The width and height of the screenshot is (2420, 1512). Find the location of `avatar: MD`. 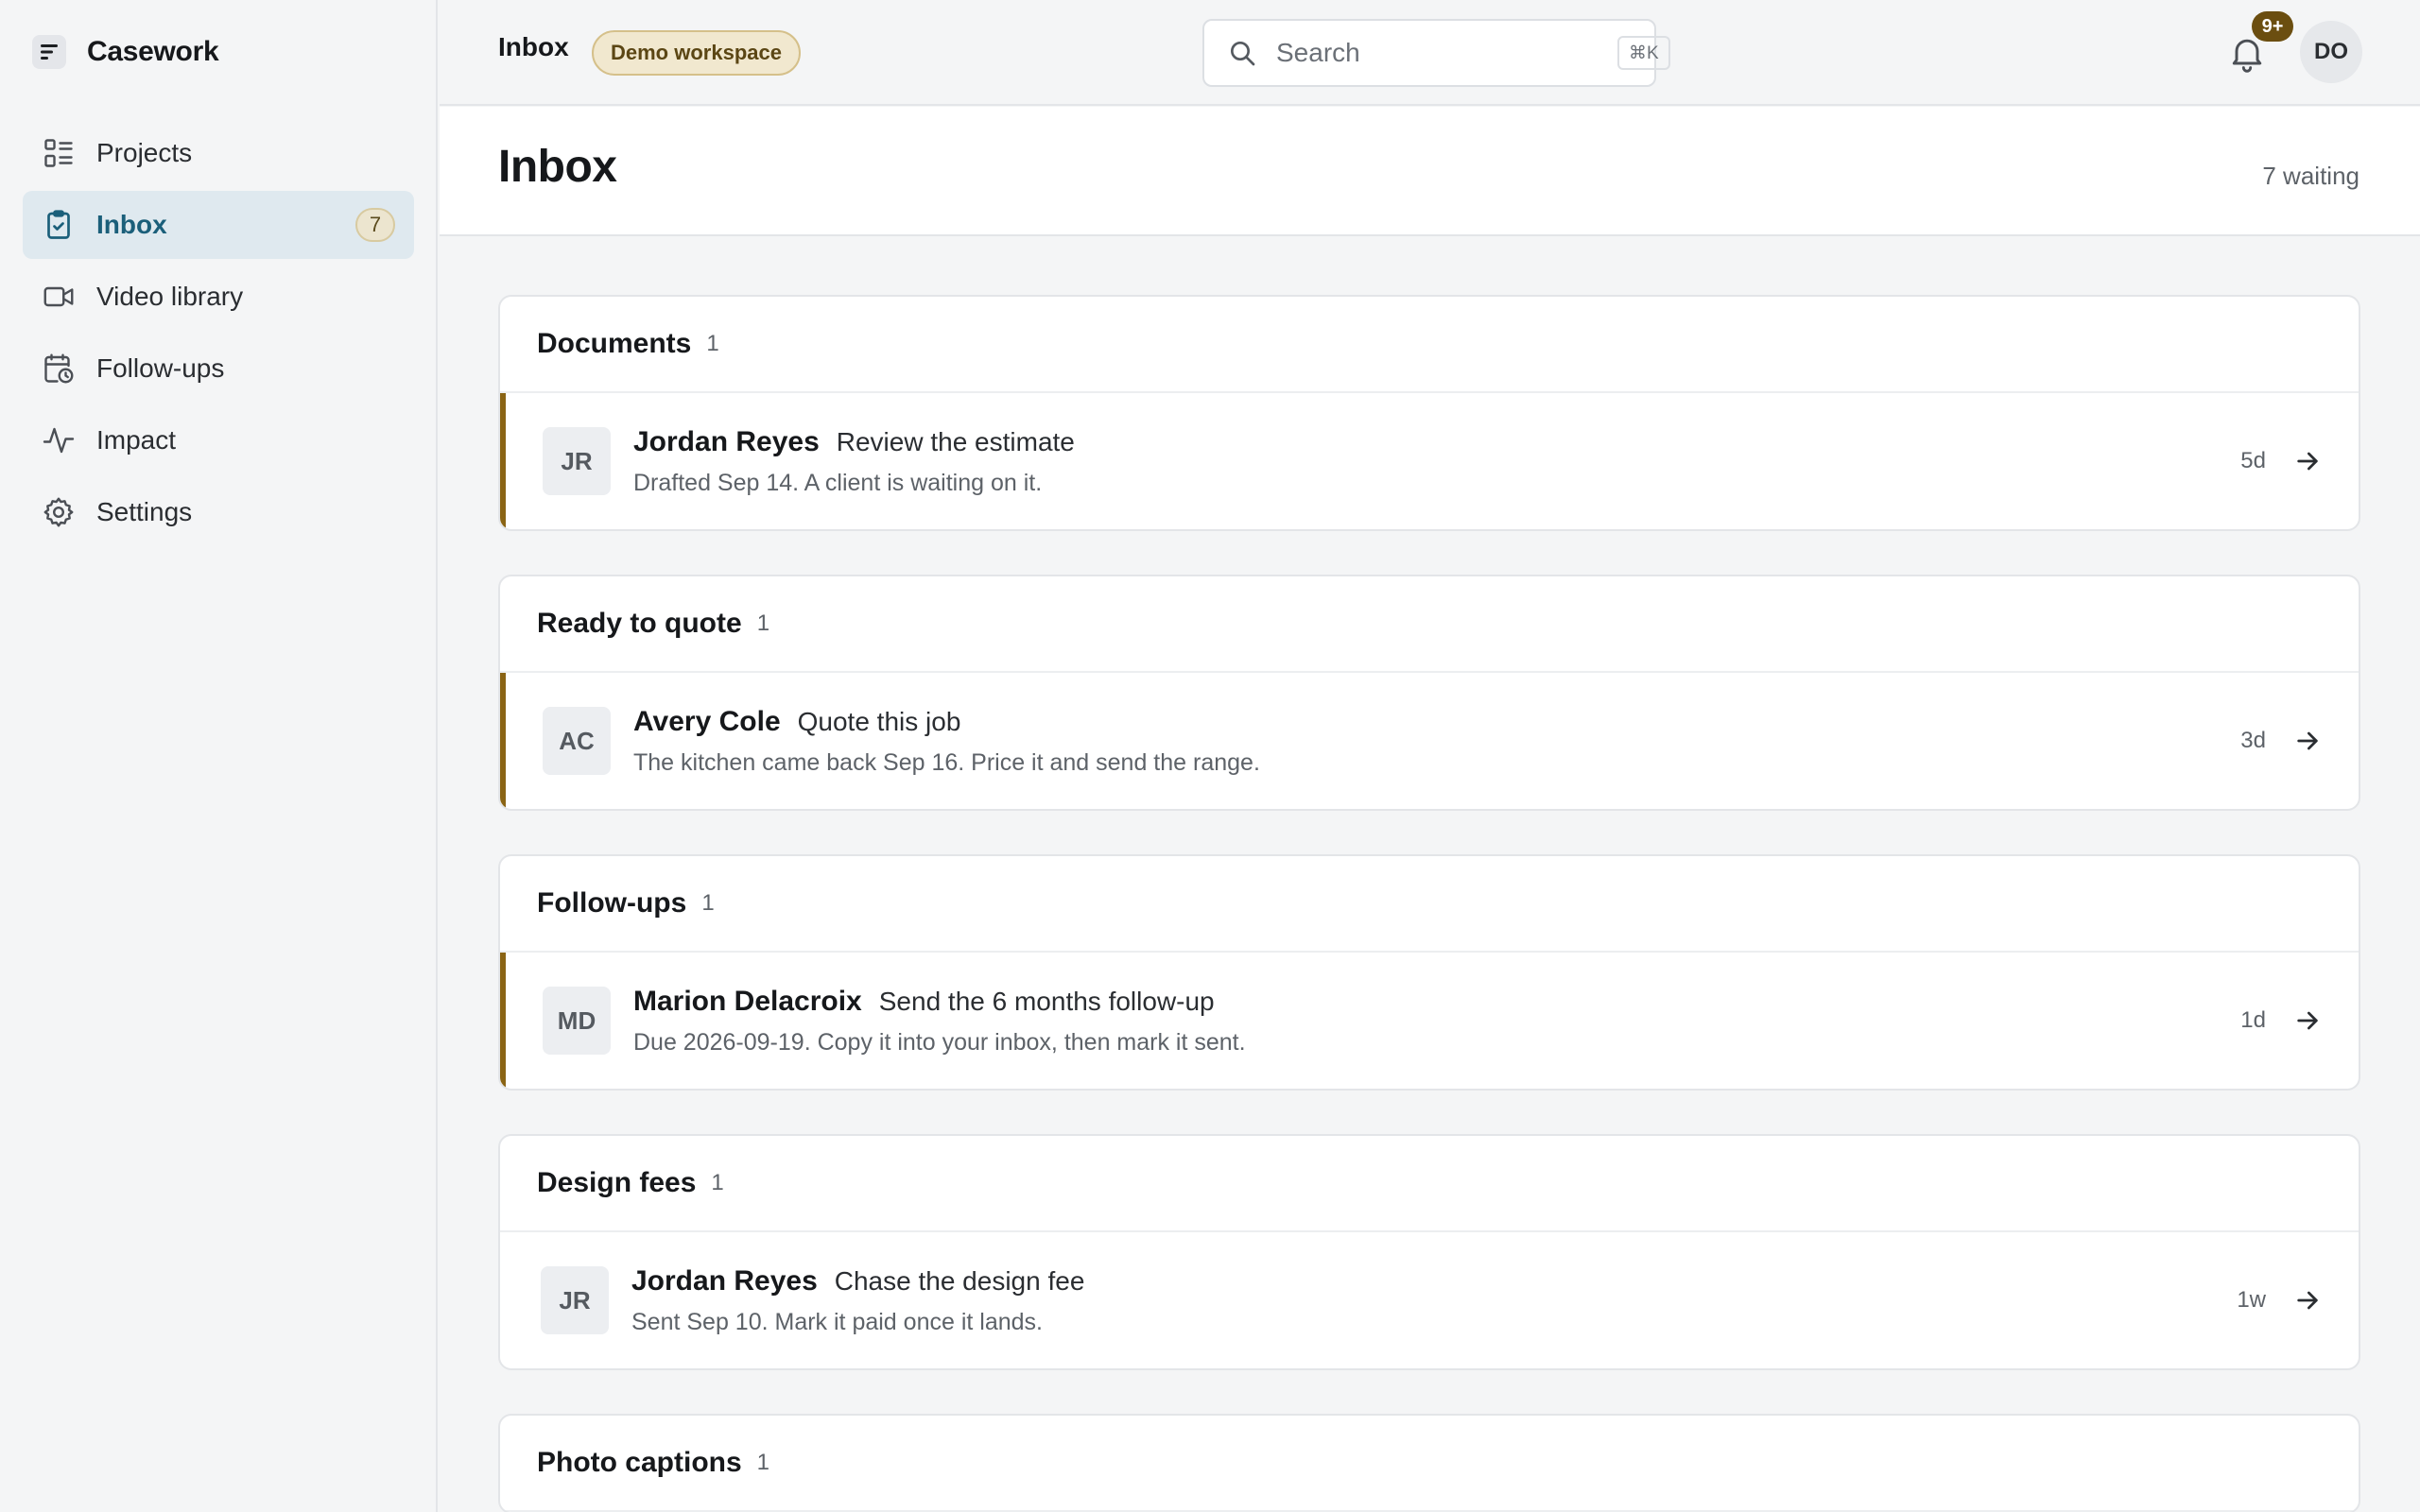

avatar: MD is located at coordinates (577, 1021).